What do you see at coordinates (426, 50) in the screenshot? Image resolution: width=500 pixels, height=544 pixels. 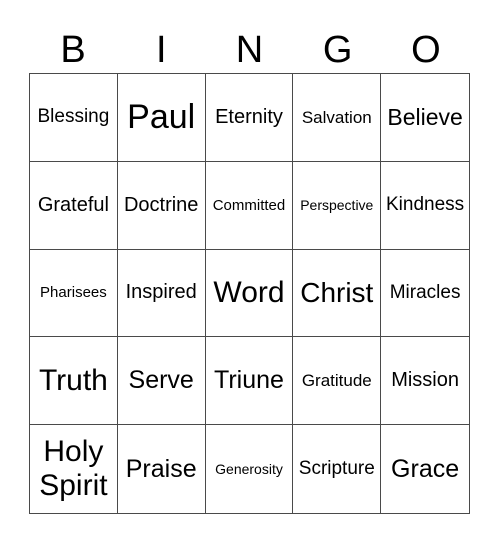 I see `header-letter-o: O` at bounding box center [426, 50].